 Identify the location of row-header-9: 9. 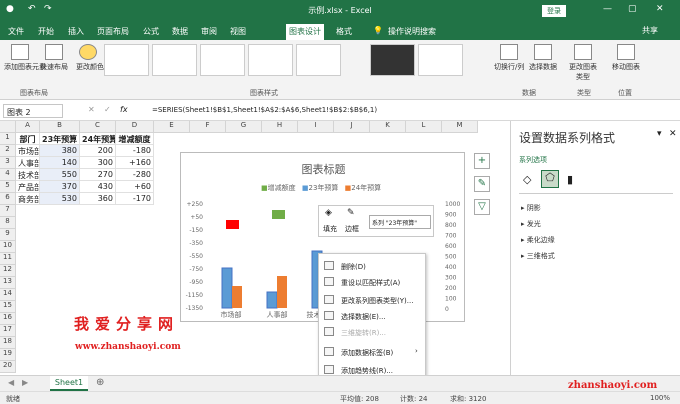
(8, 235).